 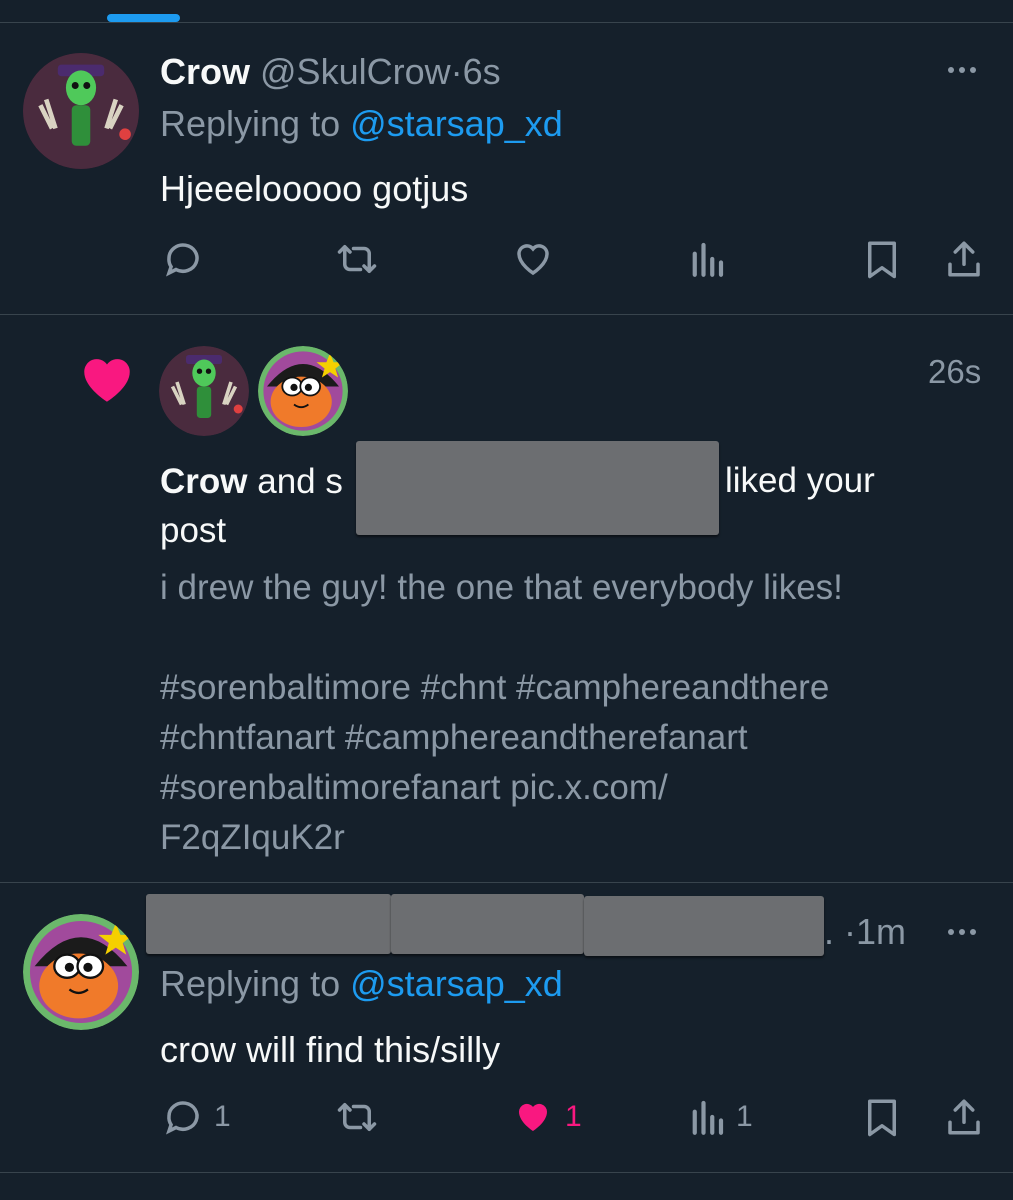 I want to click on like-filled-icon, so click(x=533, y=1117).